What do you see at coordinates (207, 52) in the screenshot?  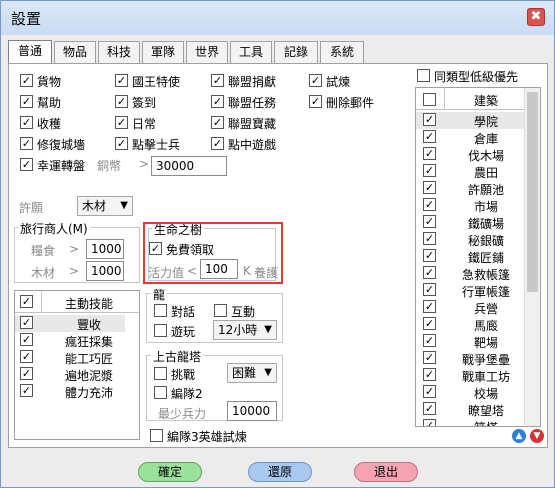 I see `tab-world: 世界` at bounding box center [207, 52].